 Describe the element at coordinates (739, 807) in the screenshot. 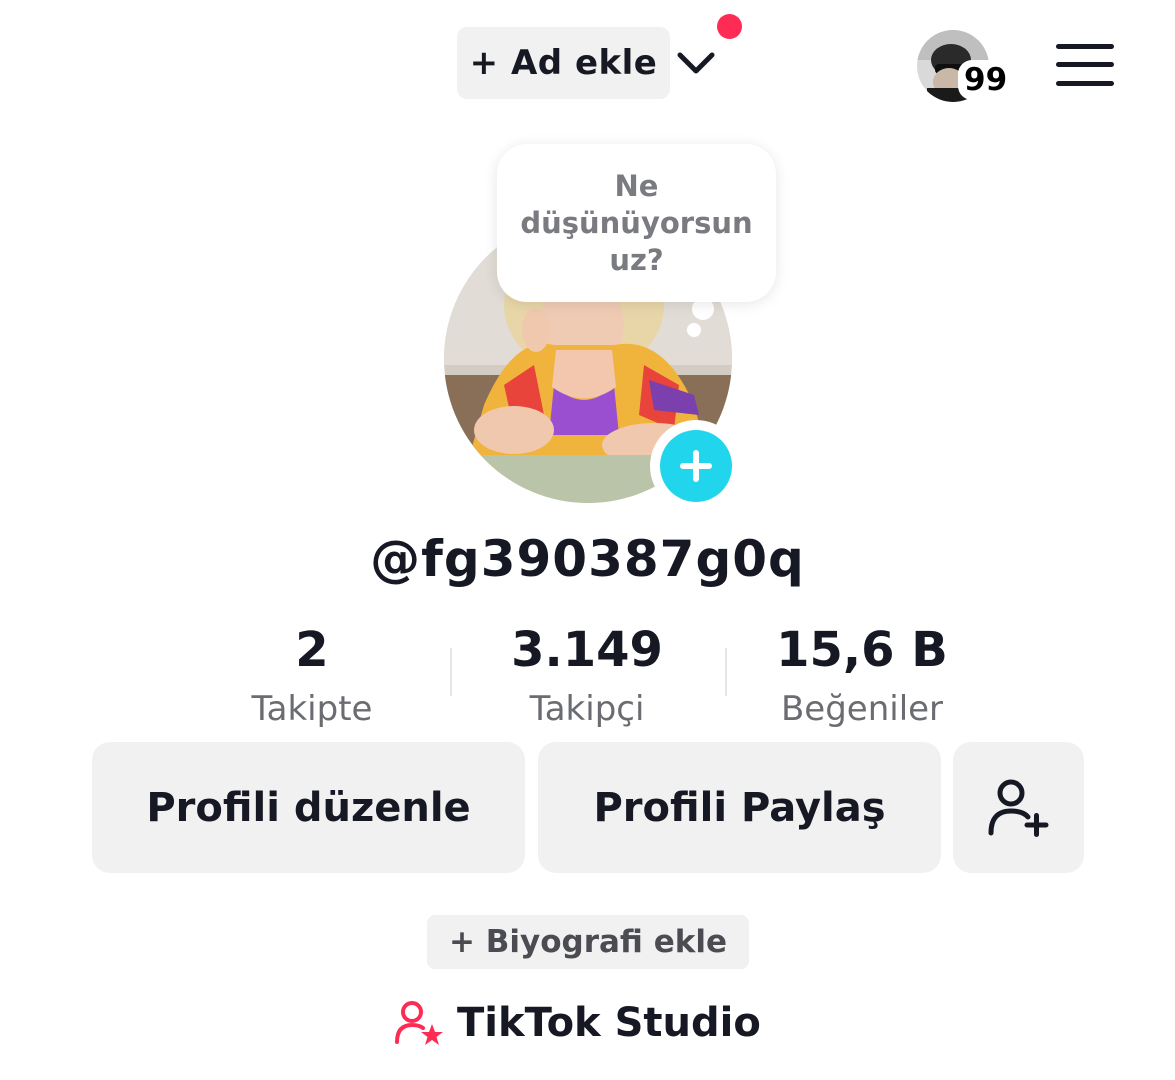

I see `share-profile-button: Profili Paylaş` at that location.